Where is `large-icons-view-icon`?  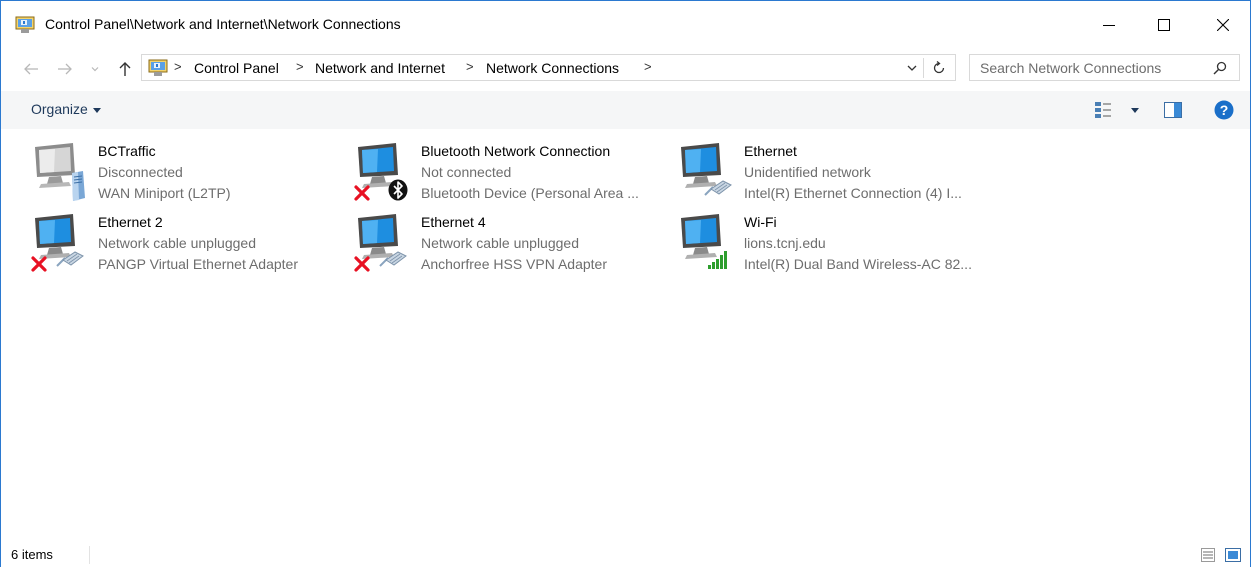
large-icons-view-icon is located at coordinates (1233, 555).